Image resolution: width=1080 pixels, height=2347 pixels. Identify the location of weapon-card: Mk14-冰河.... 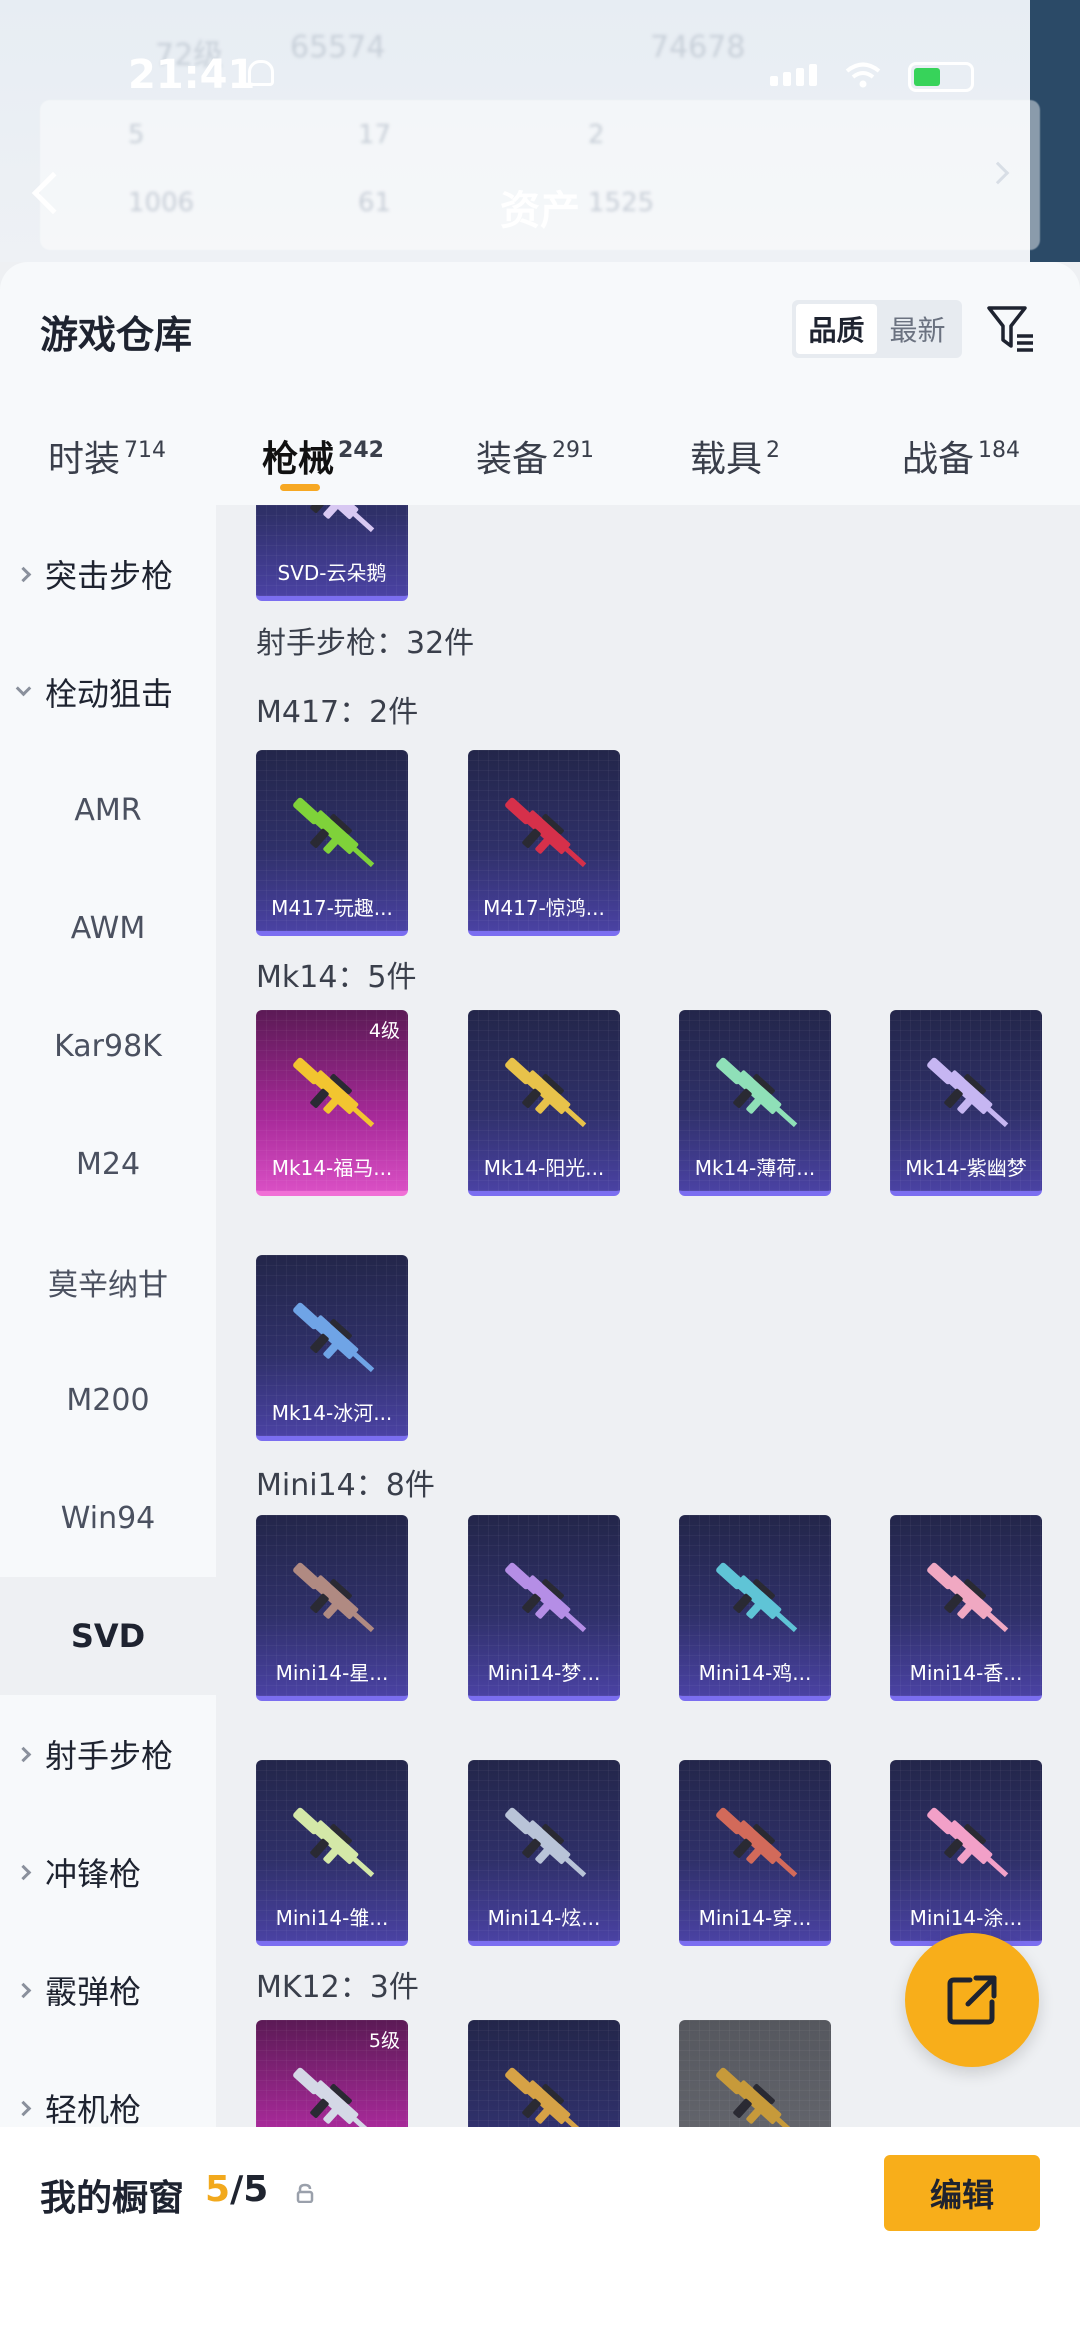
(332, 1348).